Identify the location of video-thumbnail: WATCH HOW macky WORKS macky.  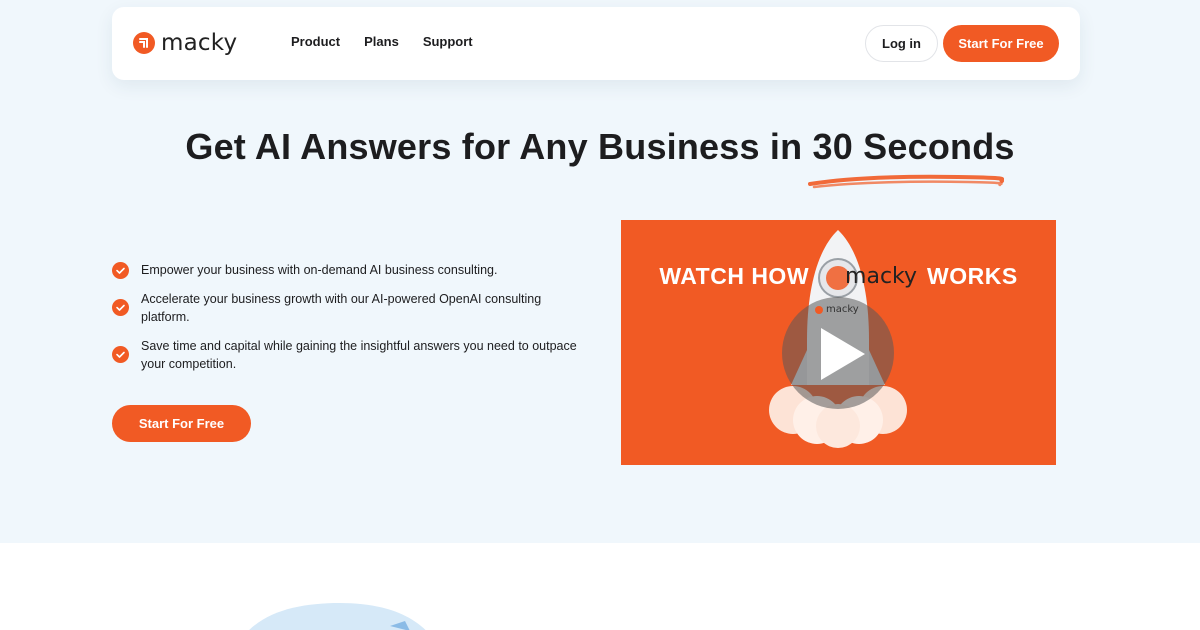
(838, 342).